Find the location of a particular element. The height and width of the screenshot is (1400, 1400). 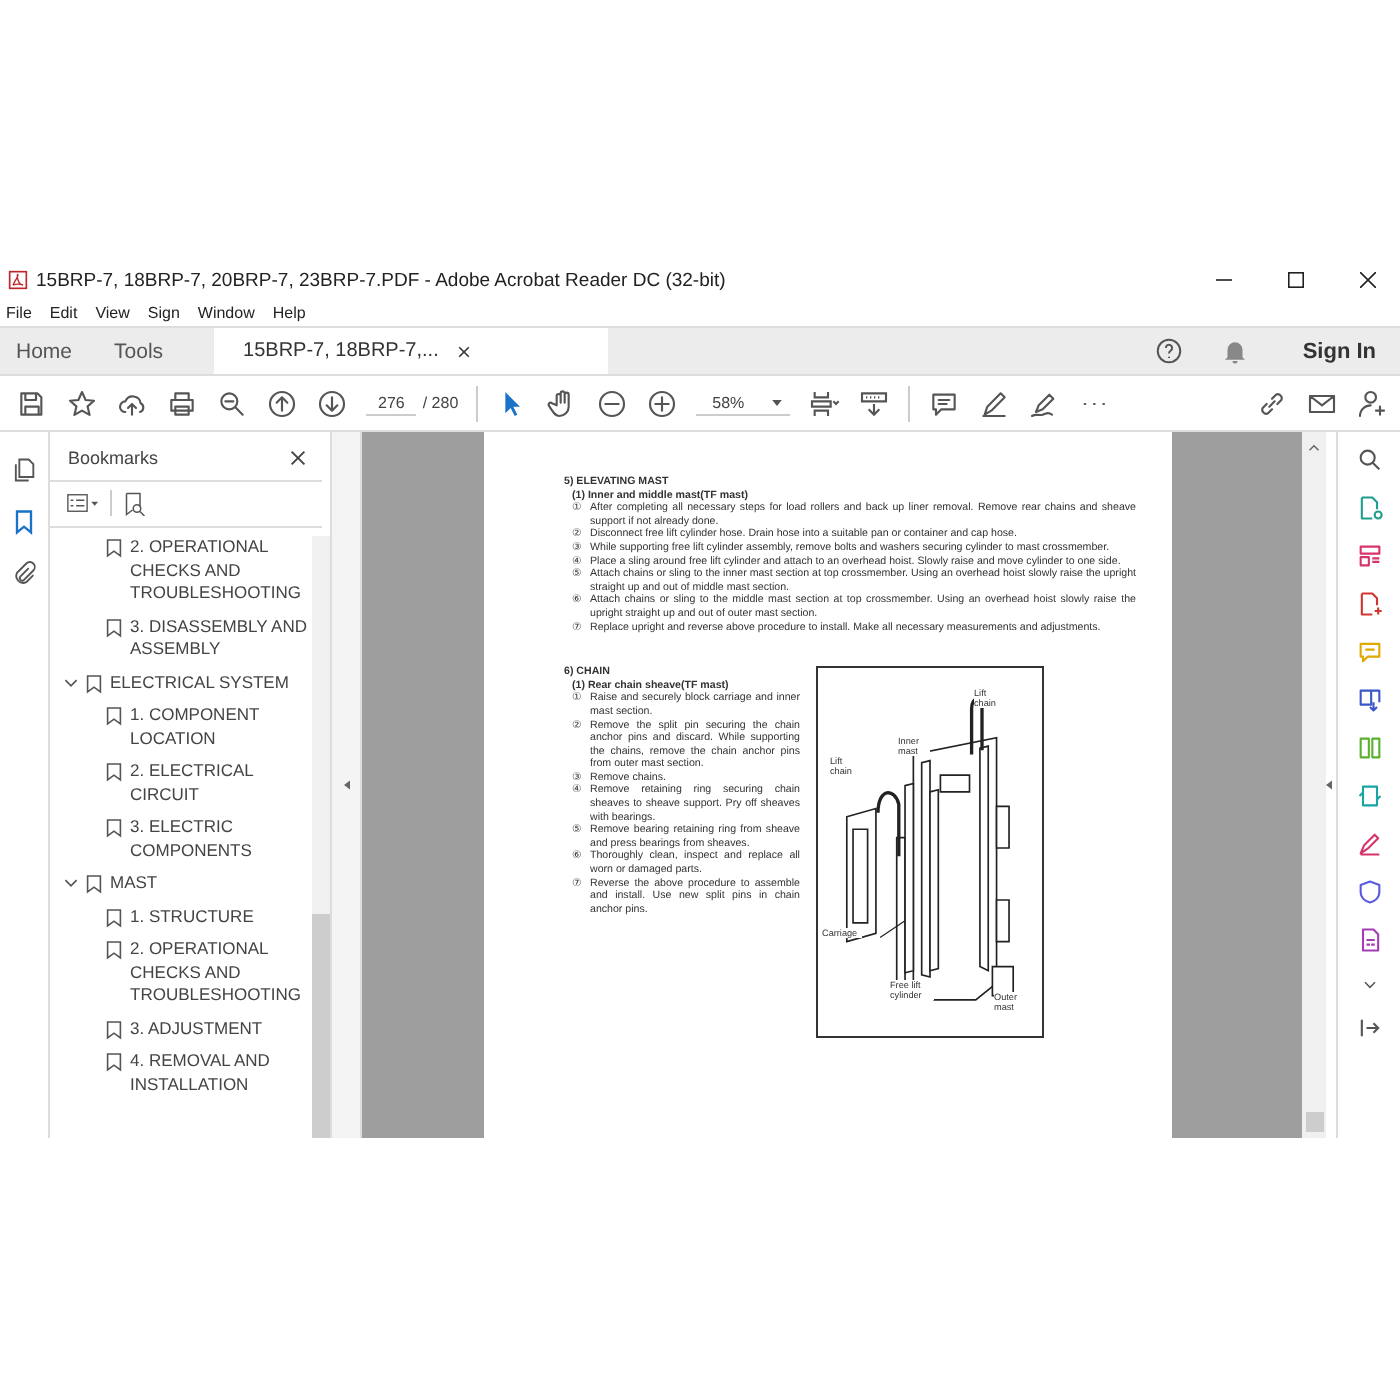

zoom-in-icon is located at coordinates (662, 403).